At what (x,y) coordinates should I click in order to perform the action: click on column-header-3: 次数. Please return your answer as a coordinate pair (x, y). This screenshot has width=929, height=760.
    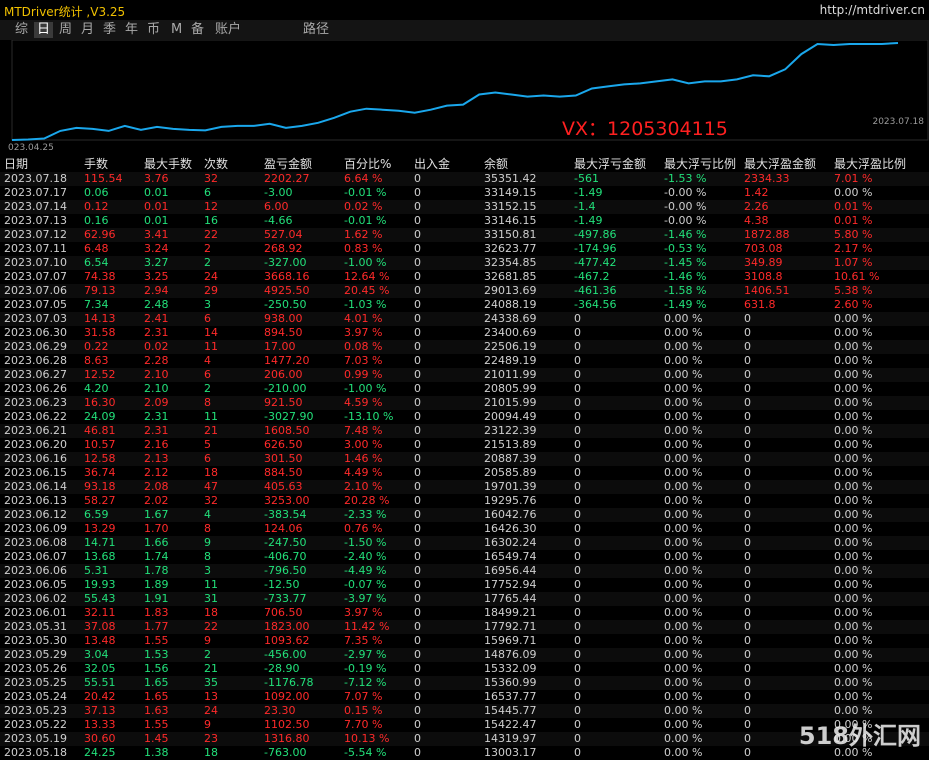
    Looking at the image, I should click on (216, 164).